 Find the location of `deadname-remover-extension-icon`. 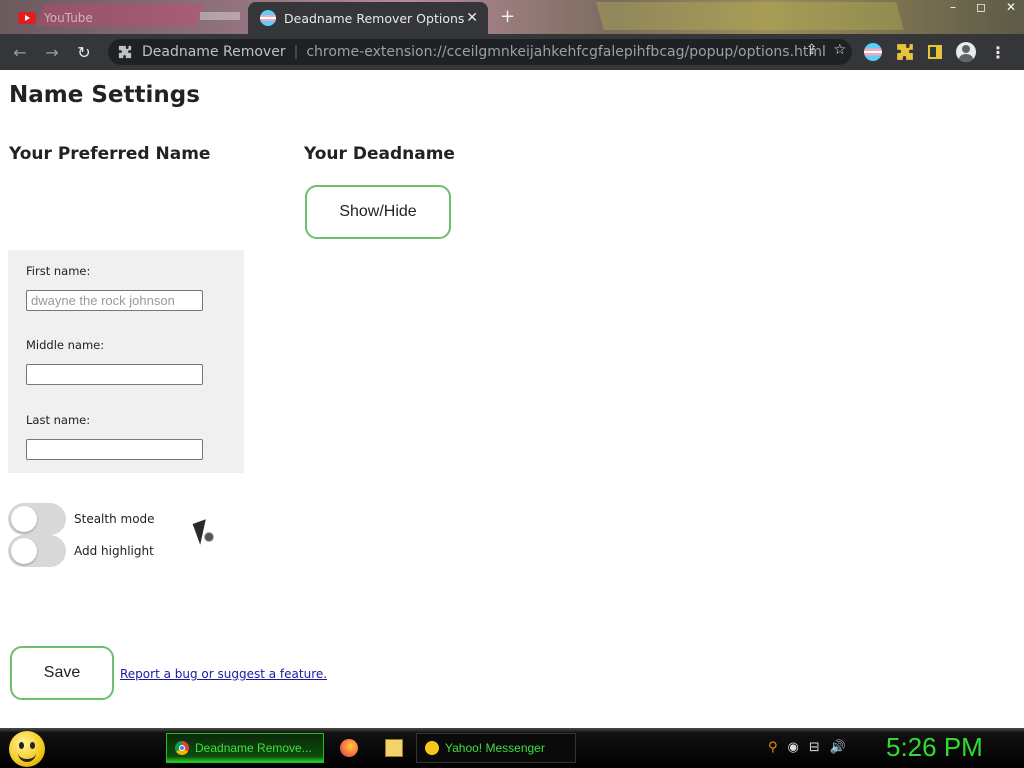

deadname-remover-extension-icon is located at coordinates (873, 52).